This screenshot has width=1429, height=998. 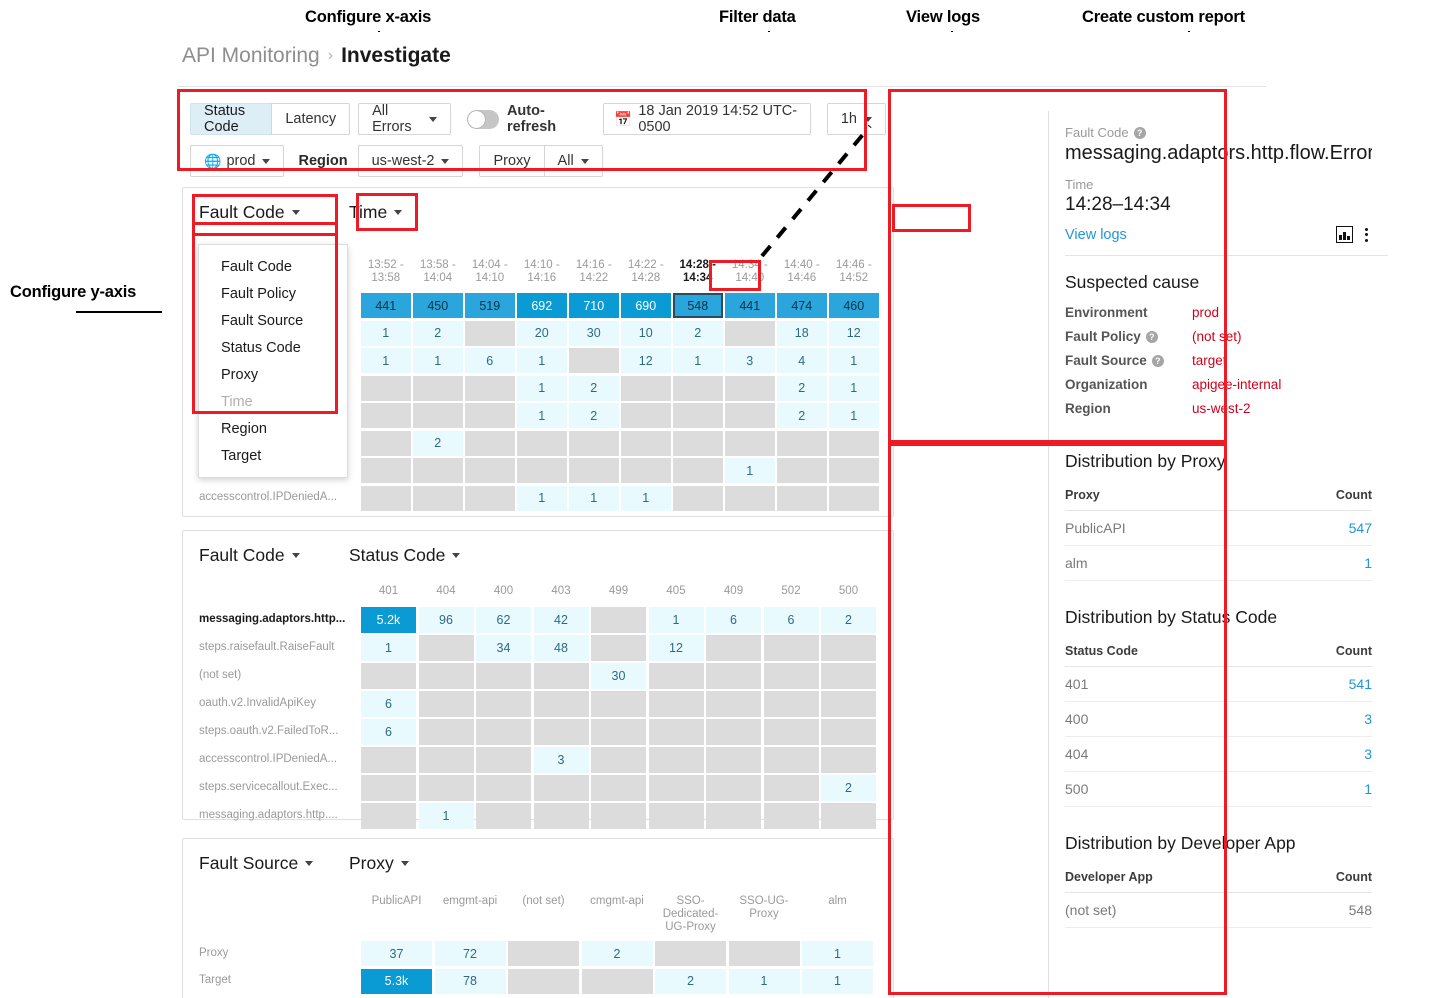 What do you see at coordinates (594, 305) in the screenshot?
I see `heatmap-cell: 710` at bounding box center [594, 305].